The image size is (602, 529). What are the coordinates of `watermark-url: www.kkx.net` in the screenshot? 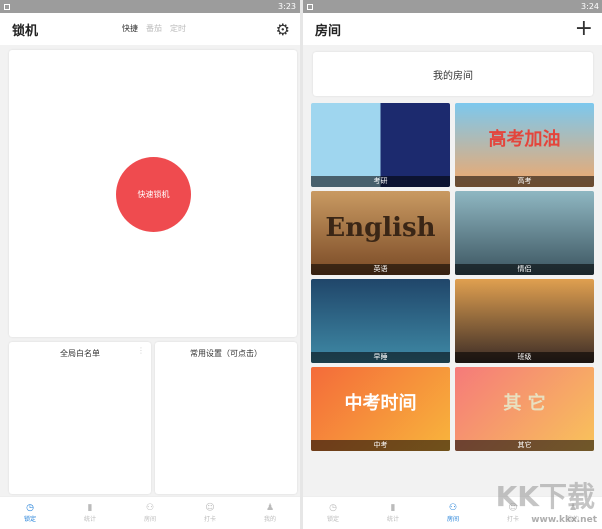 It's located at (564, 520).